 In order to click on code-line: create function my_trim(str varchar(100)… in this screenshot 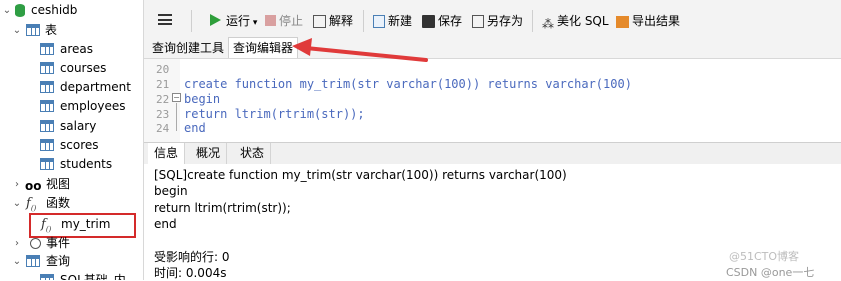, I will do `click(408, 84)`.